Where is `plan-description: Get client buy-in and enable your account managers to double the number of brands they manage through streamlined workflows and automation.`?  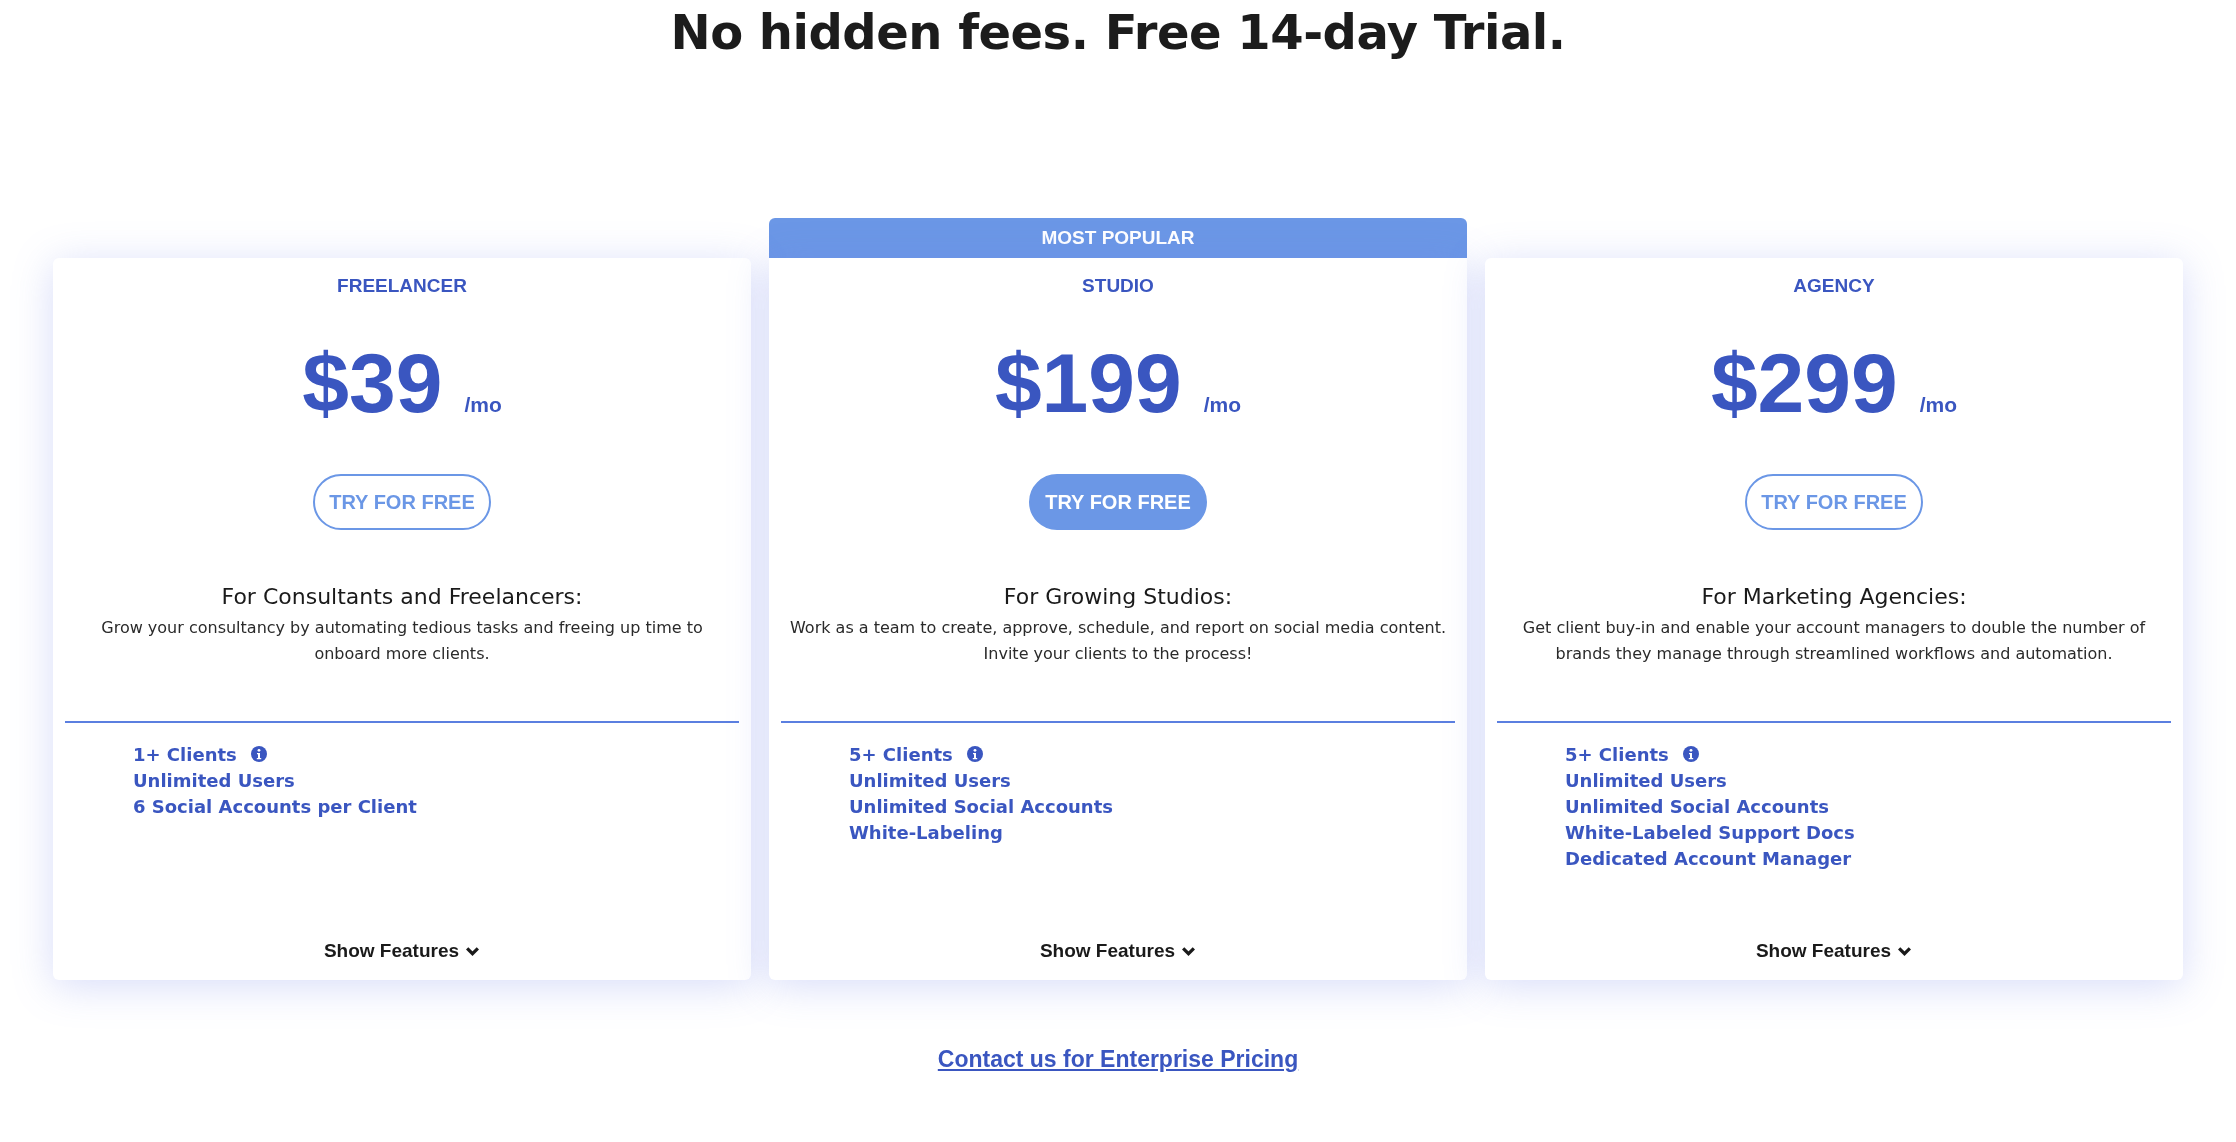 plan-description: Get client buy-in and enable your account managers to double the number of brands they manage through streamlined workflows and automation. is located at coordinates (1834, 641).